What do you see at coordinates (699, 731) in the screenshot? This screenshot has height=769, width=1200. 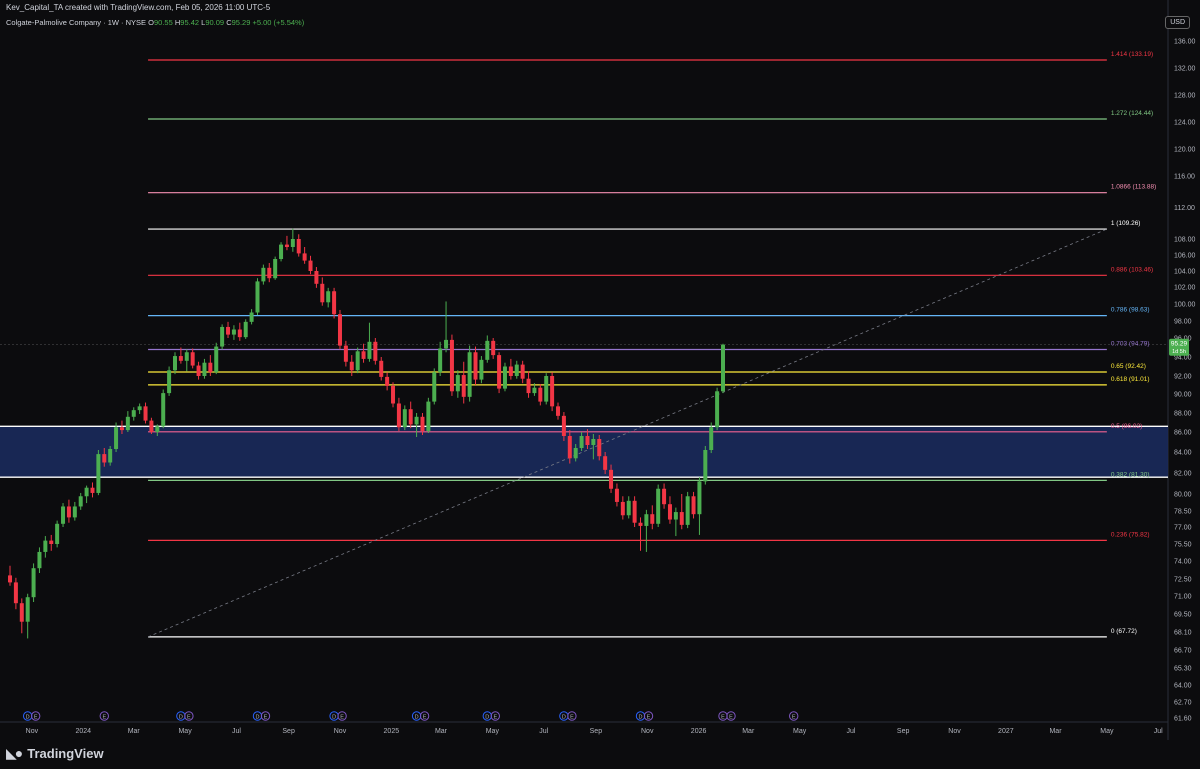 I see `time-tick-label: 2026` at bounding box center [699, 731].